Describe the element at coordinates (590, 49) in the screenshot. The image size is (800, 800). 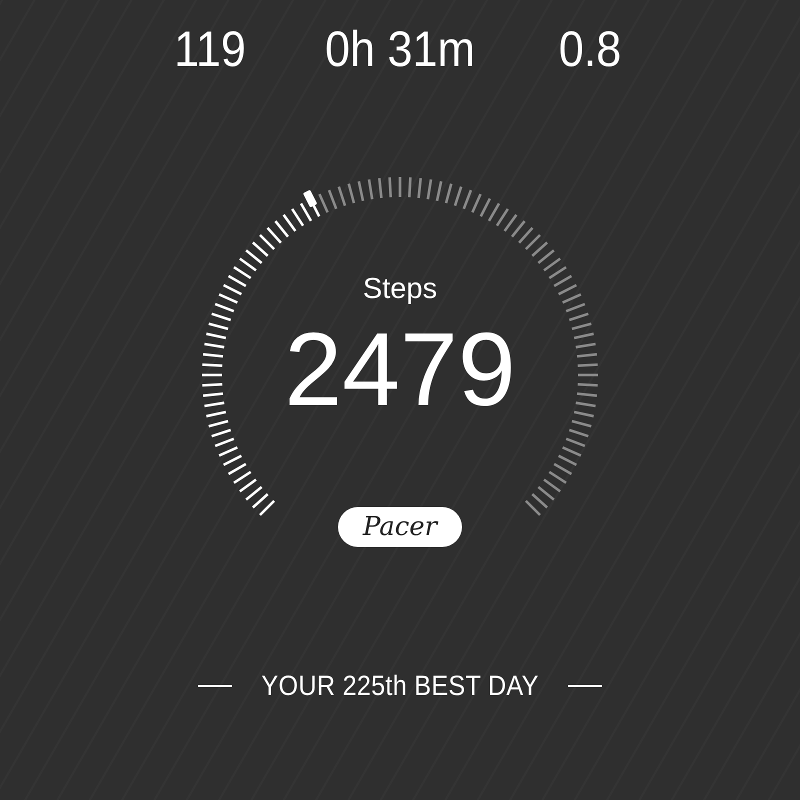
I see `stat-value: 0.8` at that location.